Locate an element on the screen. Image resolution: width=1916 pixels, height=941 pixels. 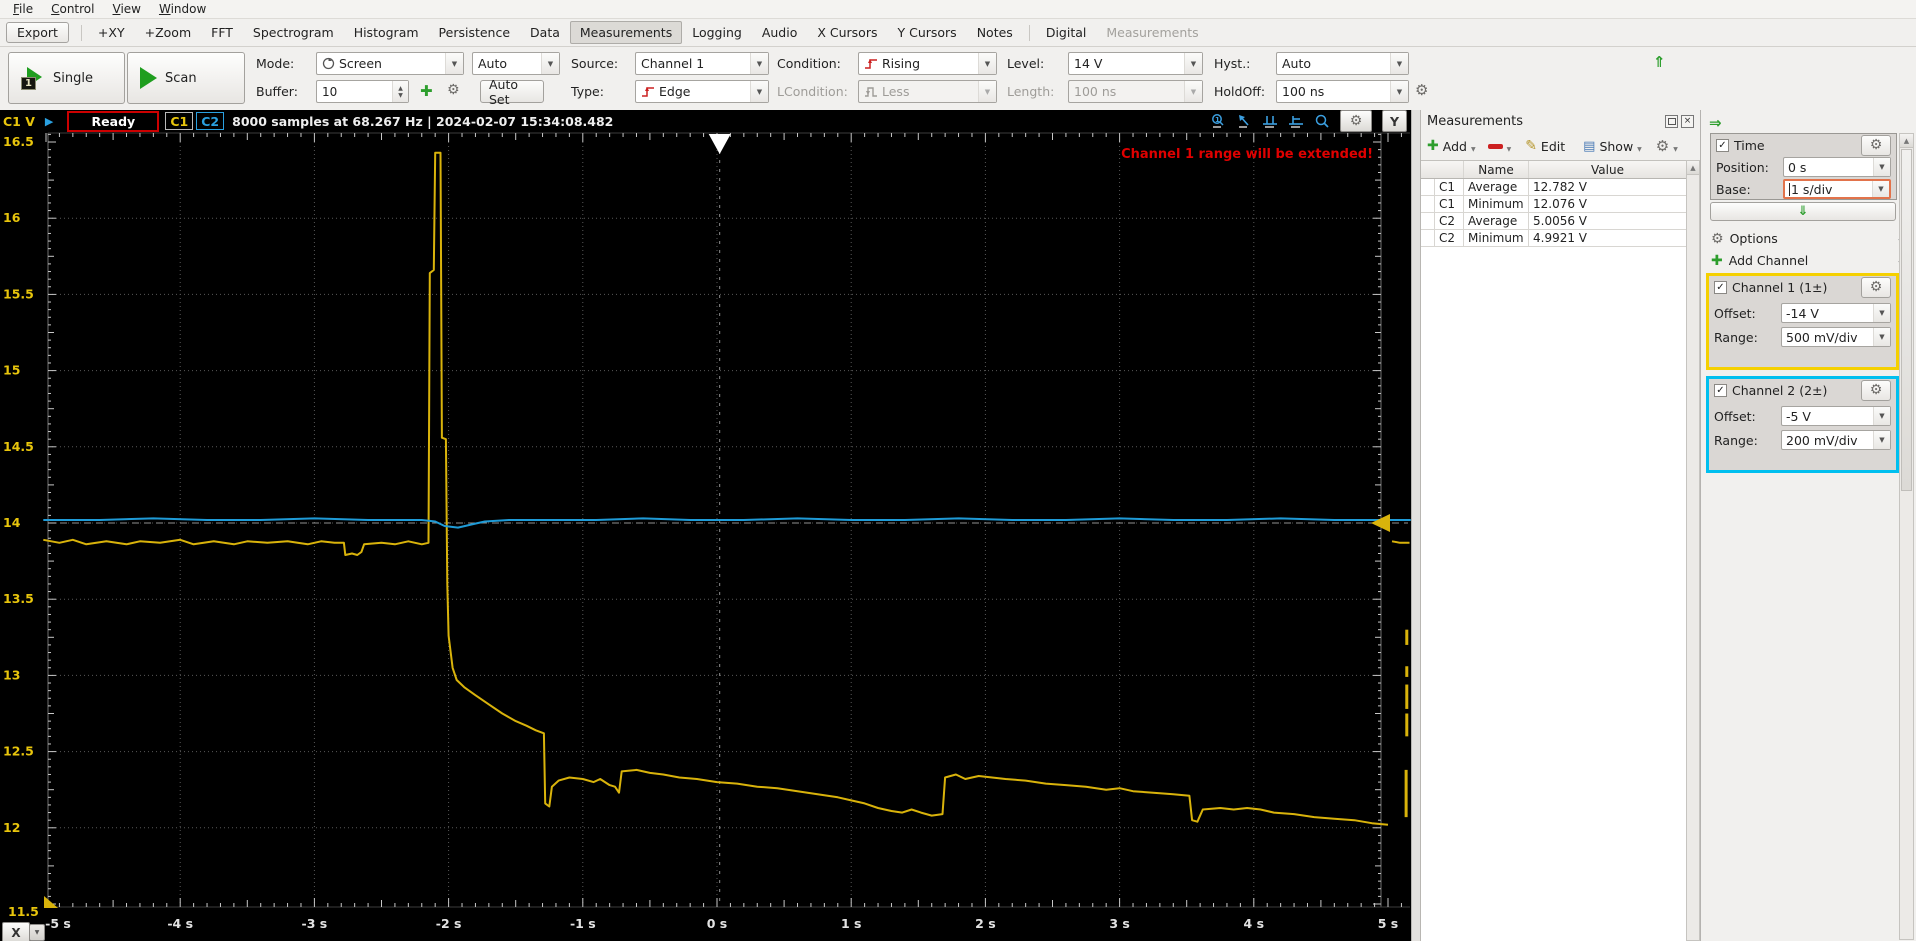
channel2-badge: C2 is located at coordinates (210, 121).